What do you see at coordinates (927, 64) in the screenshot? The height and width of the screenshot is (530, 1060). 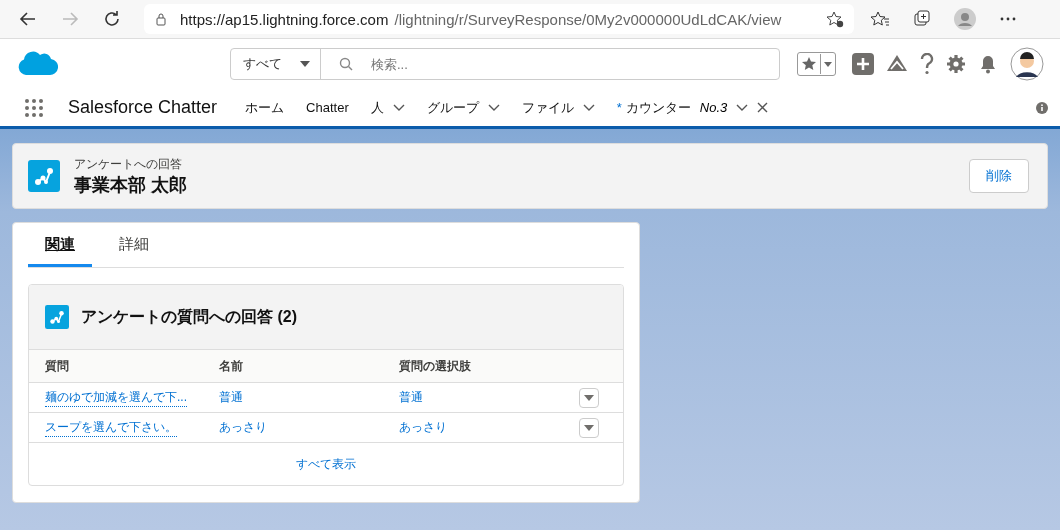 I see `help-icon` at bounding box center [927, 64].